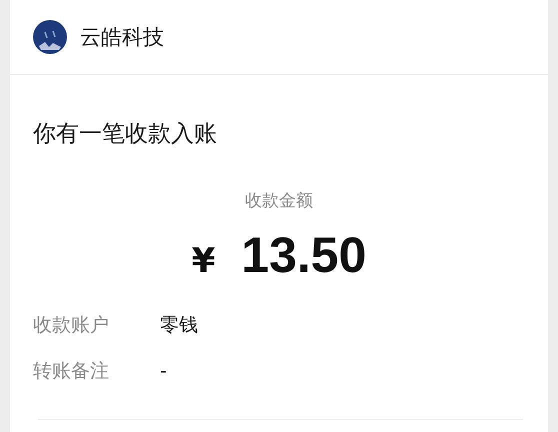 This screenshot has height=432, width=558. Describe the element at coordinates (125, 134) in the screenshot. I see `notice-title: 你有一笔收款入账` at that location.